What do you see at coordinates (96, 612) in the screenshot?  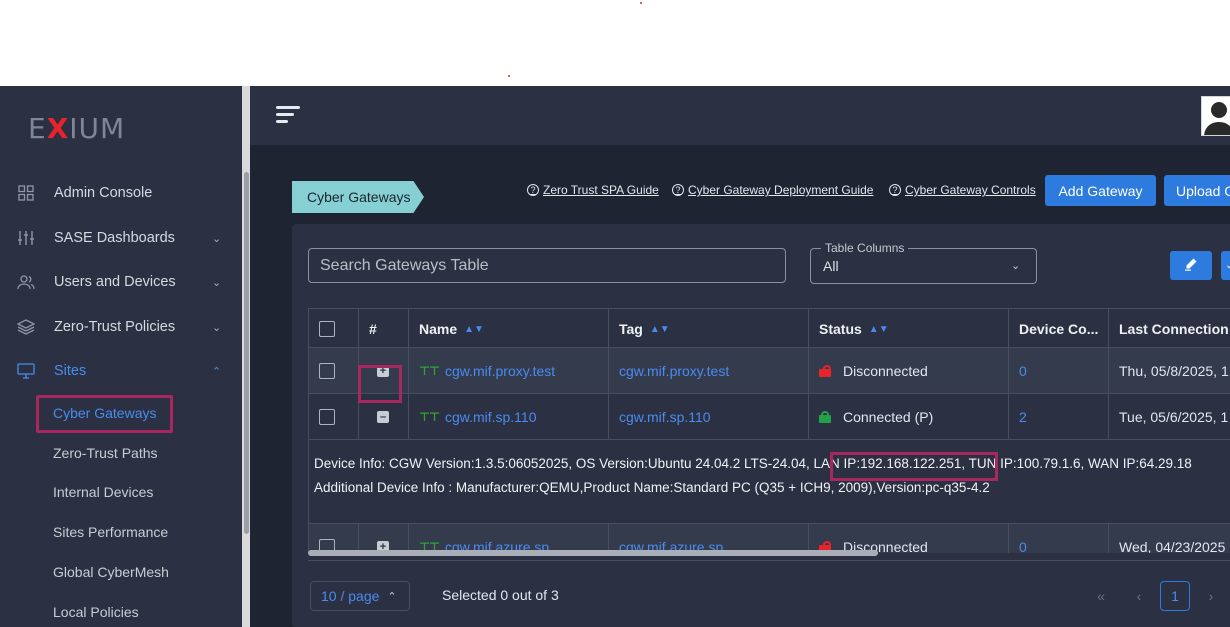 I see `sidebar-subitem-local-policies: Local Policies` at bounding box center [96, 612].